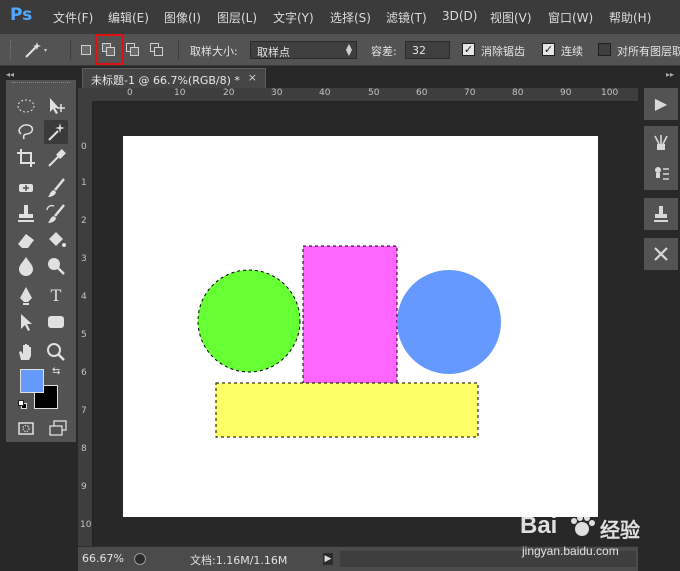 This screenshot has height=571, width=680. I want to click on horizontal-ruler: 0 10 20 30 40 50 60 70 80 90 100, so click(365, 95).